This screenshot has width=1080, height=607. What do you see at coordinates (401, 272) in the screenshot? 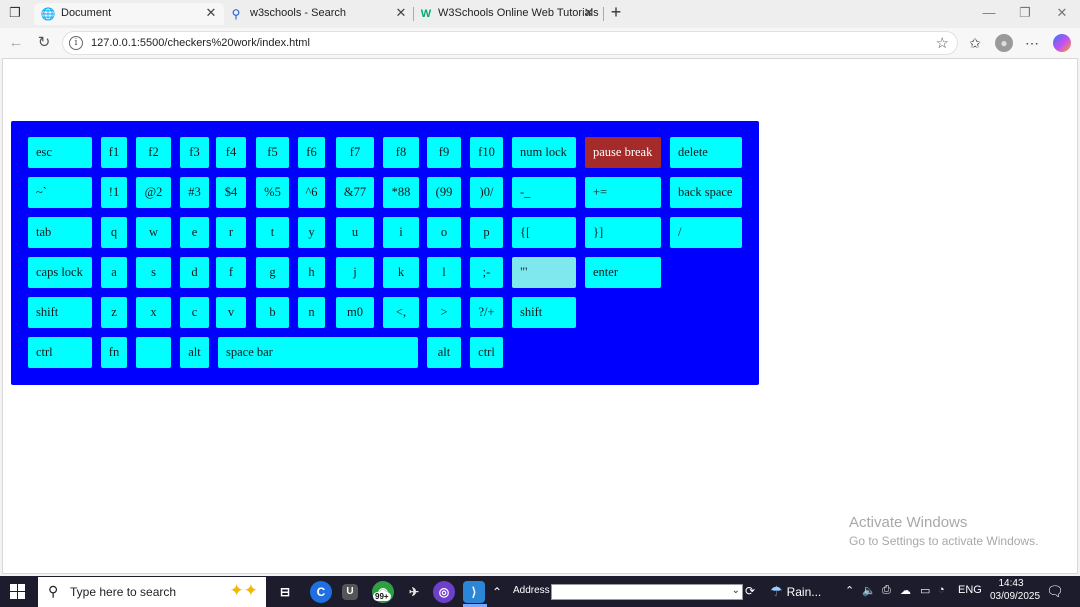
I see `key-k: k` at bounding box center [401, 272].